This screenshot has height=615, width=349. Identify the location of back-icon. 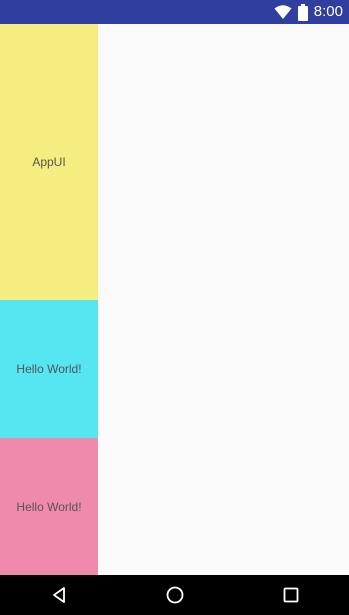
(59, 595).